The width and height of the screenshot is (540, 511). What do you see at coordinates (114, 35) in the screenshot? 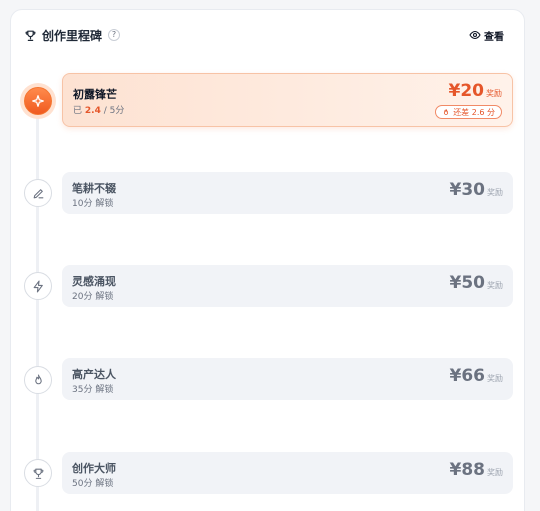
I see `help-icon: ?` at bounding box center [114, 35].